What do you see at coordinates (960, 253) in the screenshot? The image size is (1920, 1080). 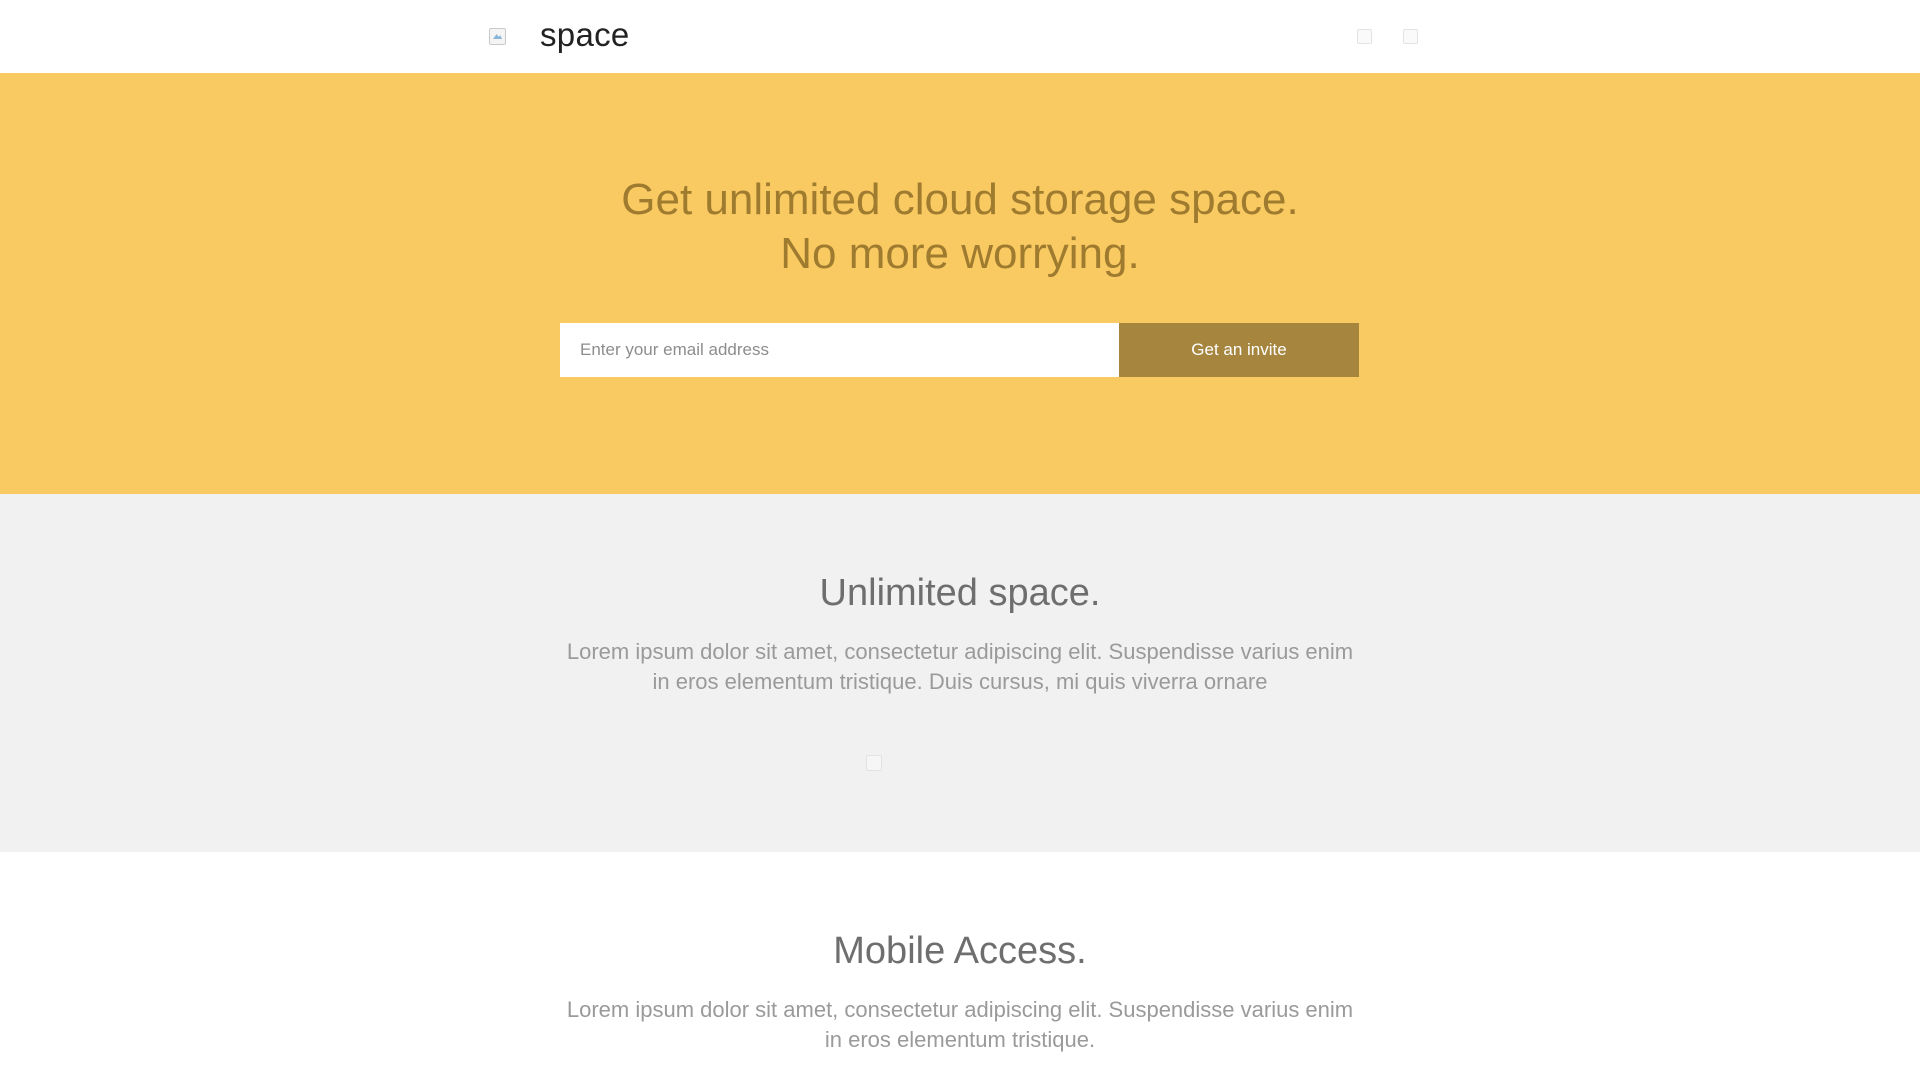 I see `hero-title-line-2: No more worrying.` at bounding box center [960, 253].